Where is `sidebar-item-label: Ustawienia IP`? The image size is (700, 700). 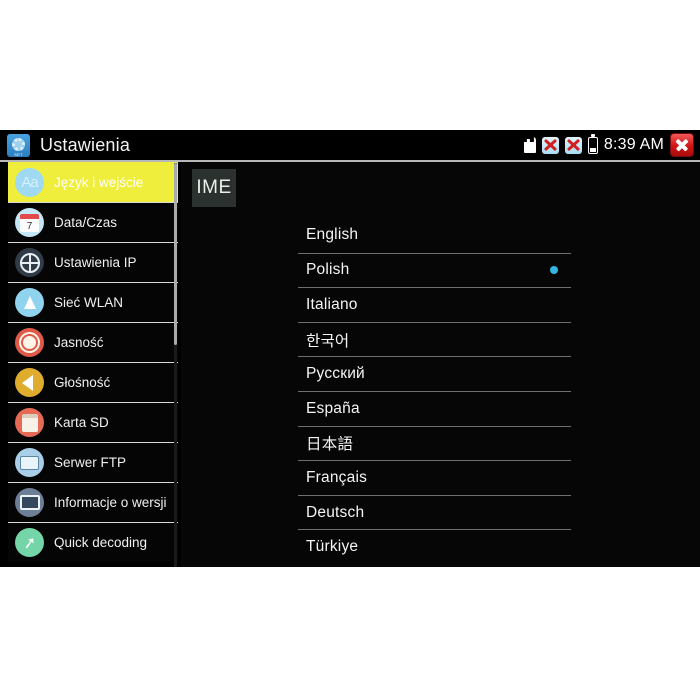
sidebar-item-label: Ustawienia IP is located at coordinates (95, 262).